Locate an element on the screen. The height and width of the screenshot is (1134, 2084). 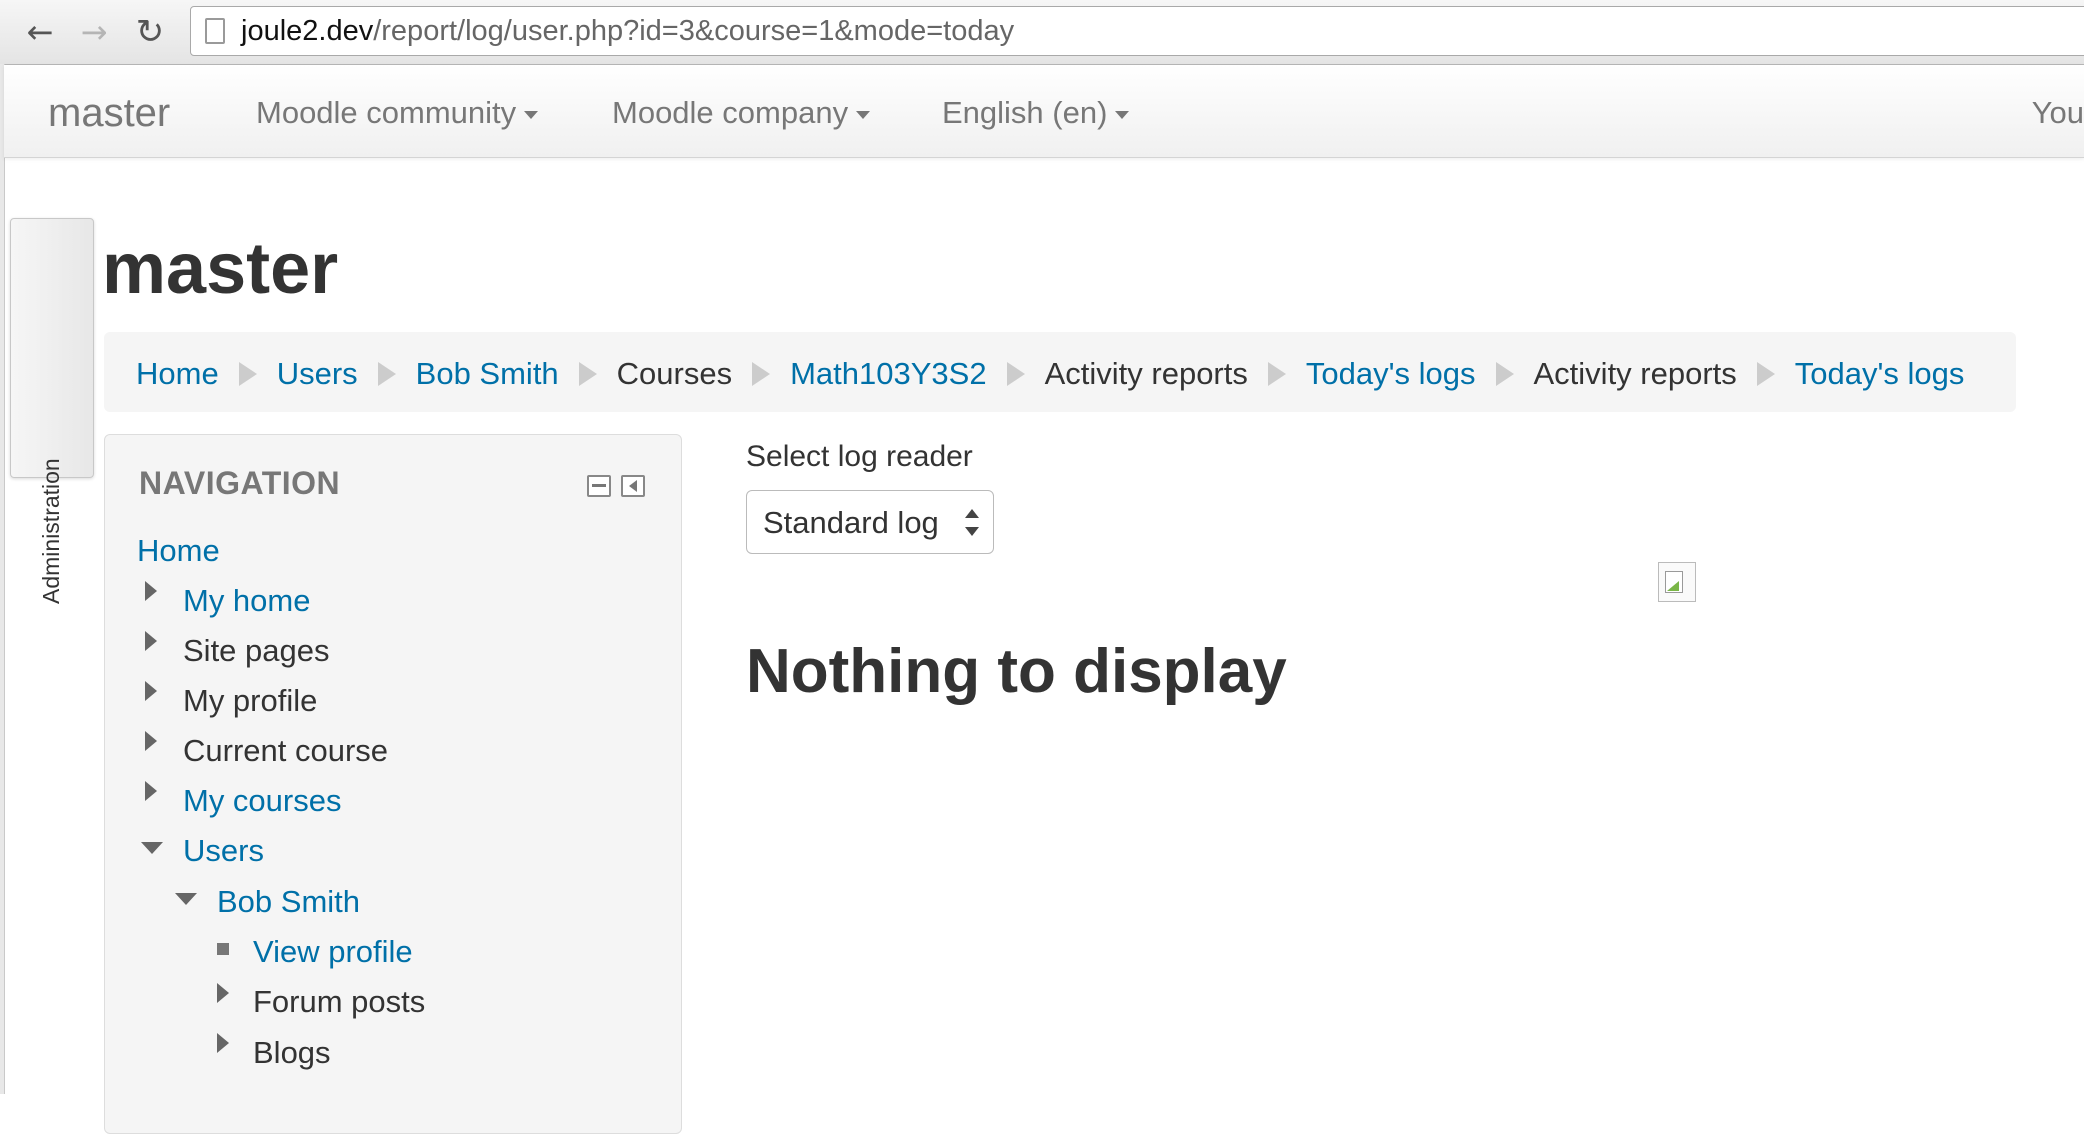
minimize-block-icon is located at coordinates (599, 486).